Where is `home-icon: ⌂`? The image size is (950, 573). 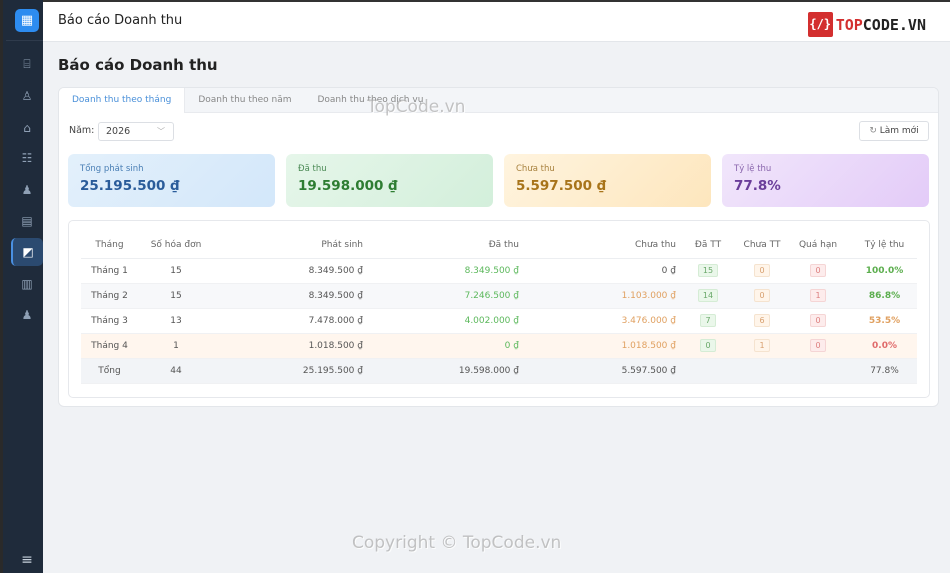 home-icon: ⌂ is located at coordinates (27, 128).